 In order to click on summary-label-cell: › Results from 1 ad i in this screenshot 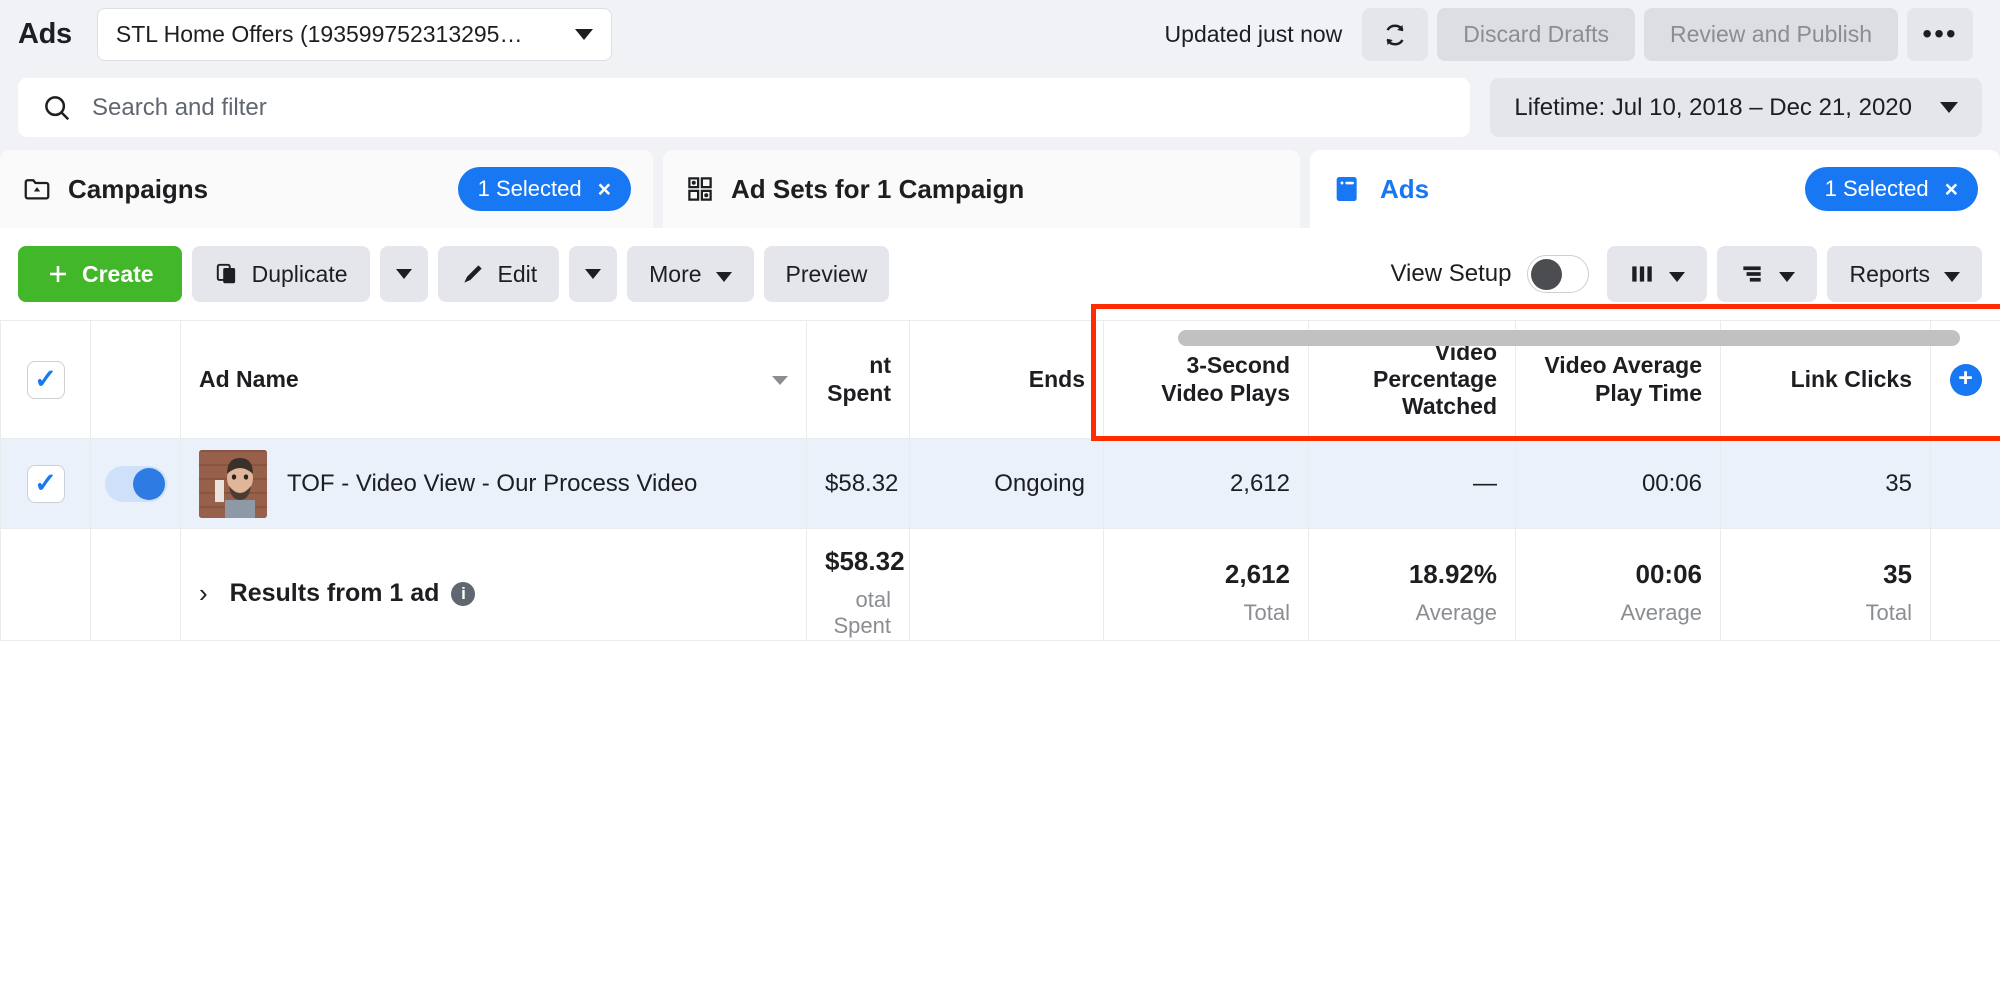, I will do `click(493, 584)`.